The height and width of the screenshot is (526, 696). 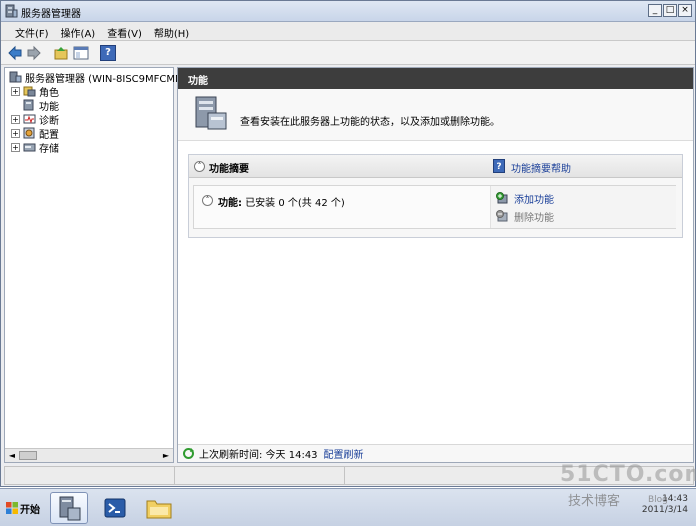 I want to click on taskbar-powershell, so click(x=115, y=508).